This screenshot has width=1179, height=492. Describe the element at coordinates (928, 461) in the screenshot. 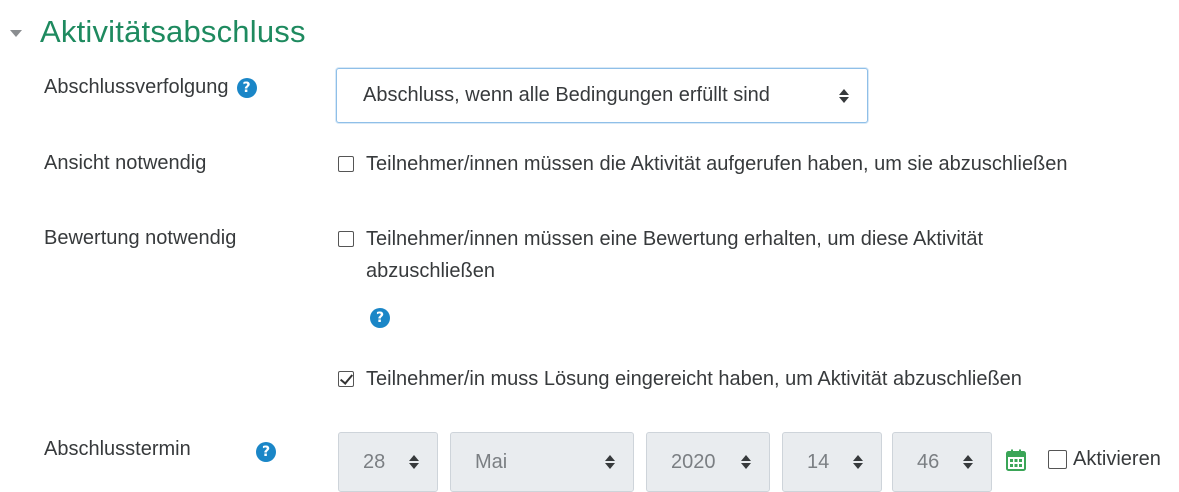

I see `minute-value: 46` at that location.